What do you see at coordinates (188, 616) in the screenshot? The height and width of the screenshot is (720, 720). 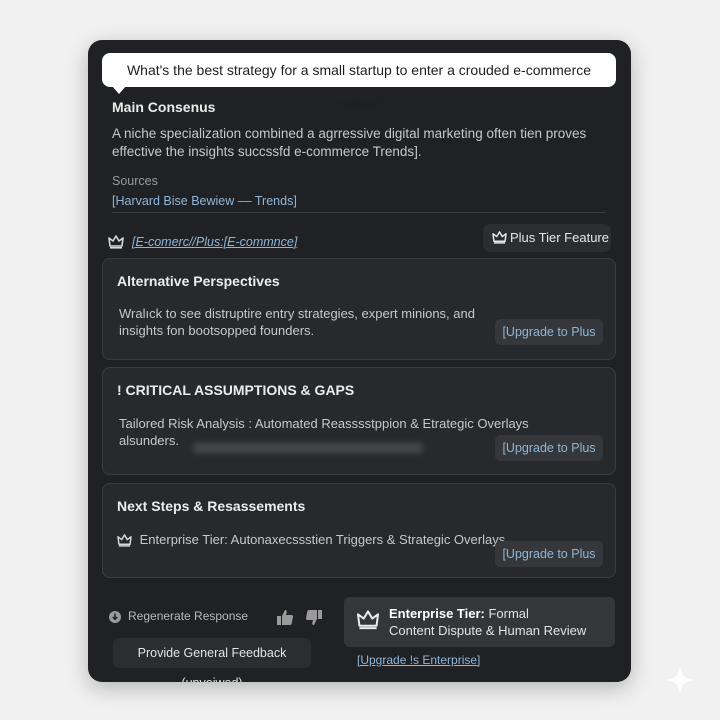 I see `regenerate-label: Regenerate Response` at bounding box center [188, 616].